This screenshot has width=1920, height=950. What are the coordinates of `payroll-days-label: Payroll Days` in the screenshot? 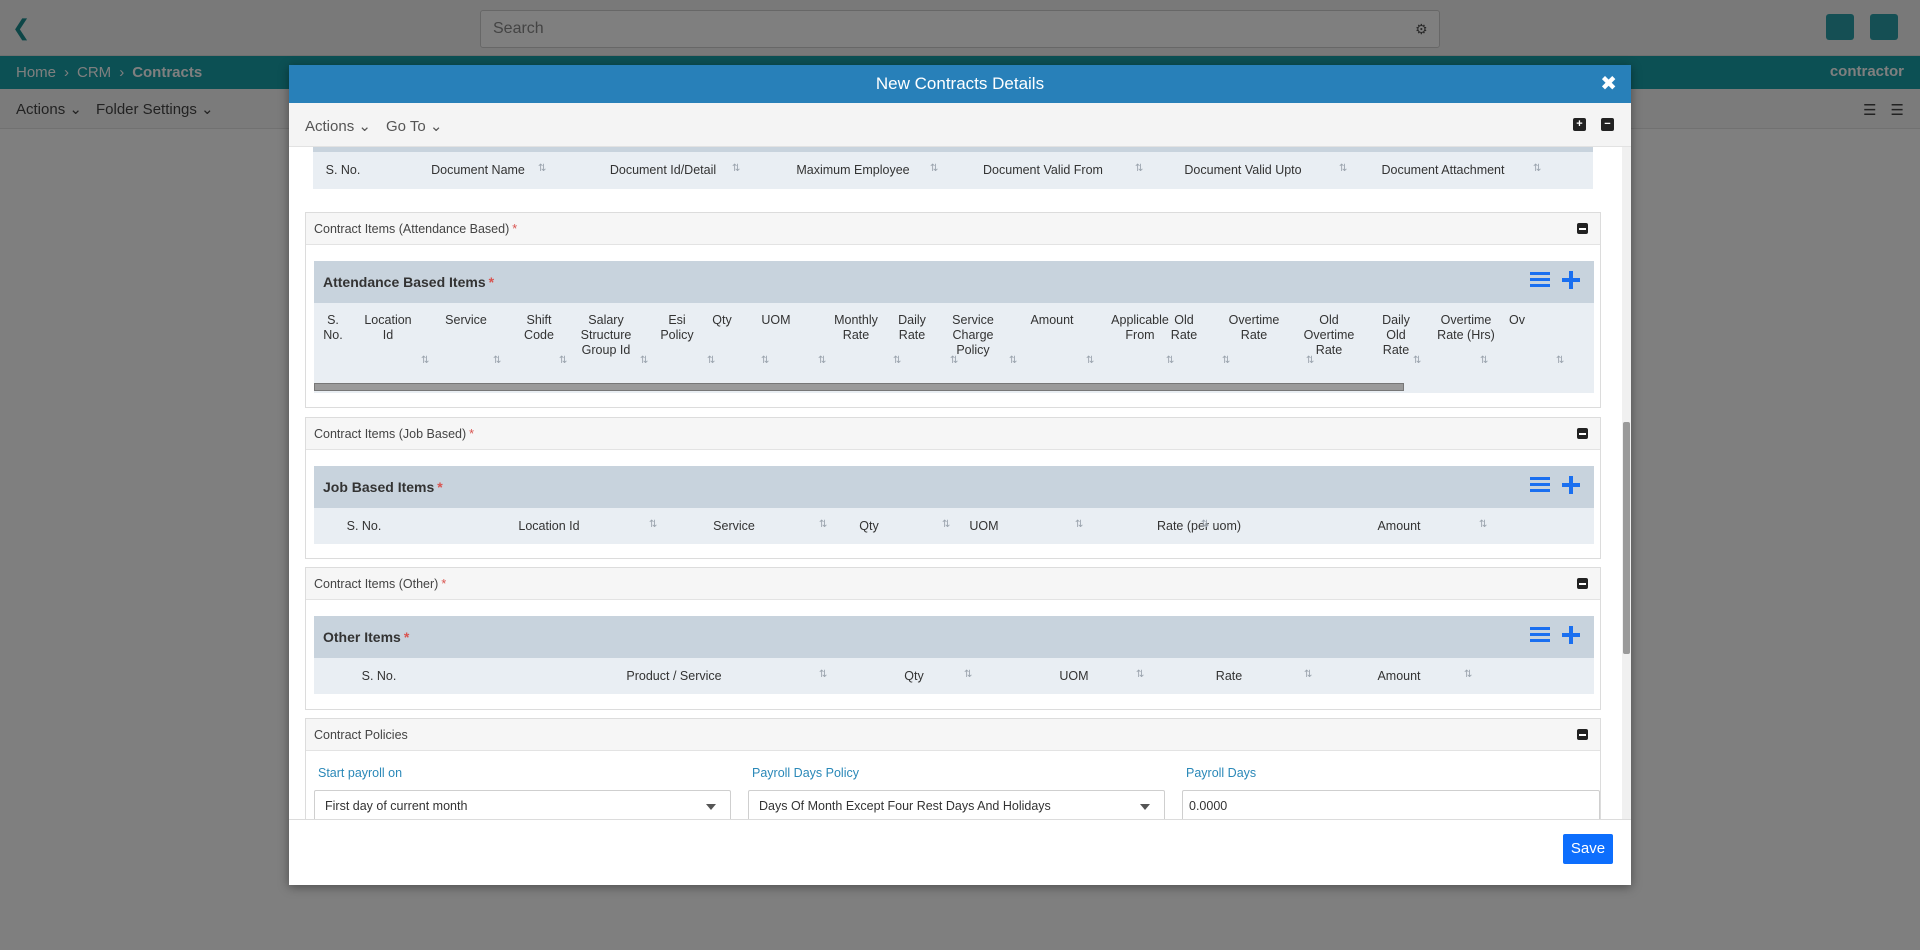 It's located at (1221, 773).